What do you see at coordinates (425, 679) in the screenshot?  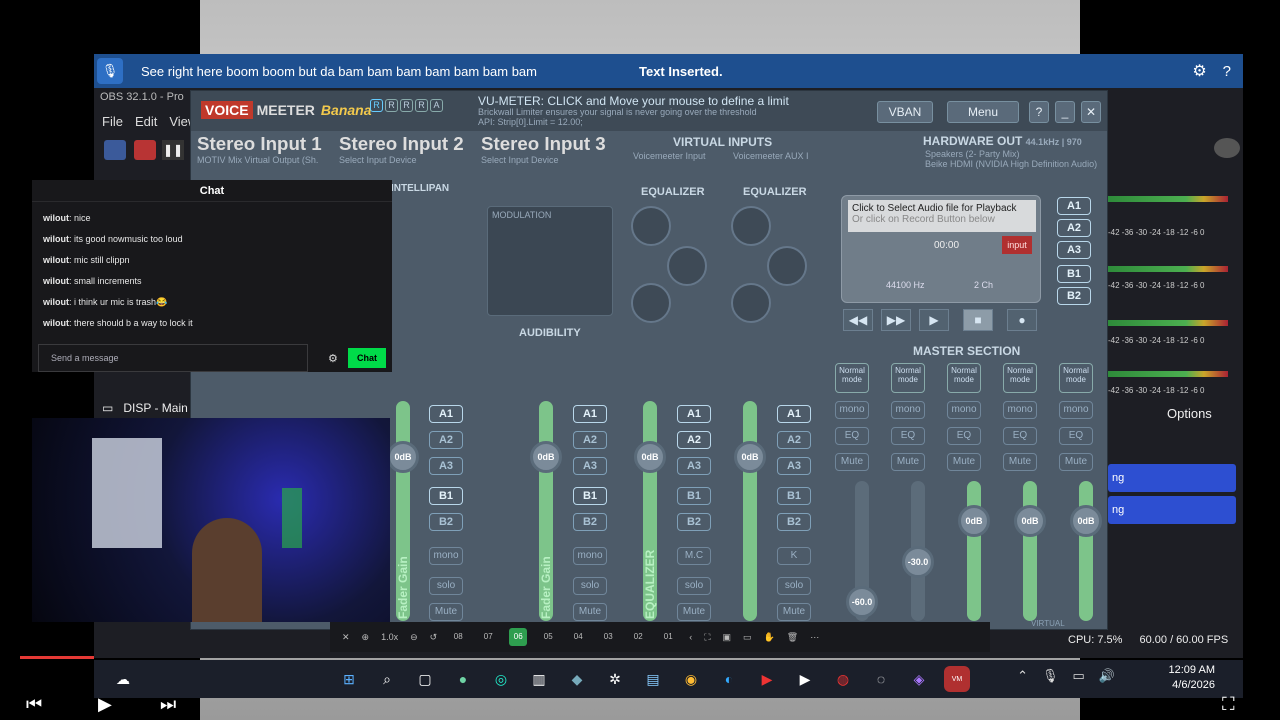 I see `task-view-icon: ▢` at bounding box center [425, 679].